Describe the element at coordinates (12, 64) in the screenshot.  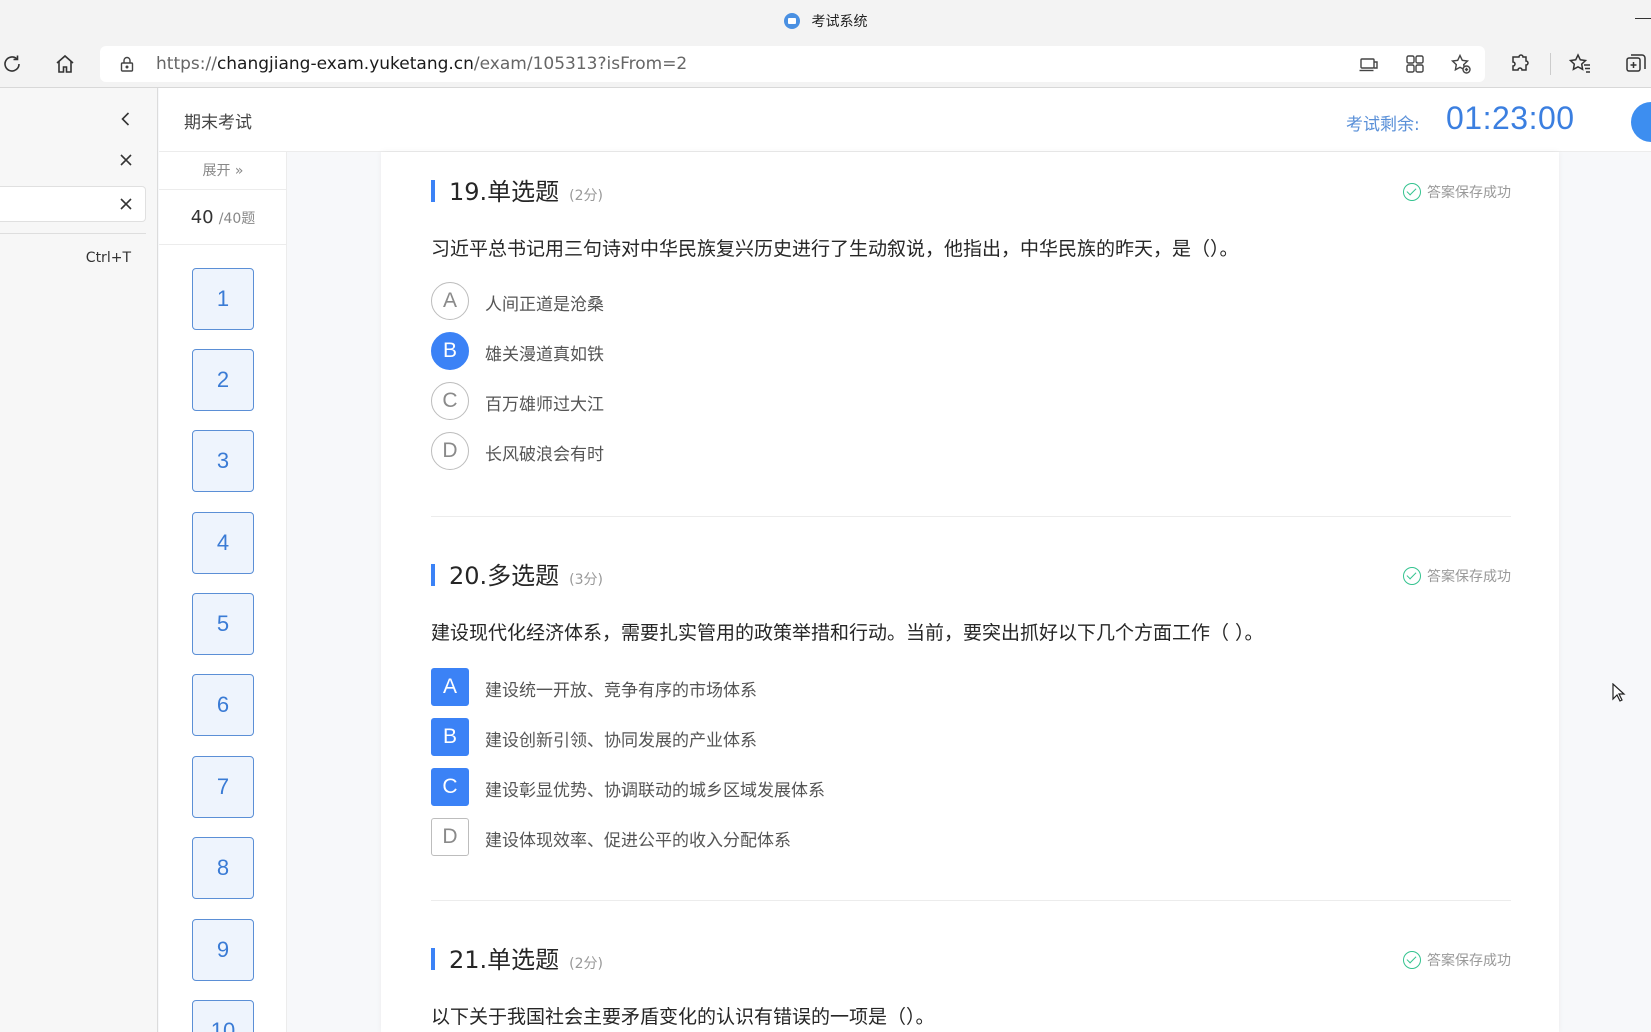
I see `refresh-icon` at that location.